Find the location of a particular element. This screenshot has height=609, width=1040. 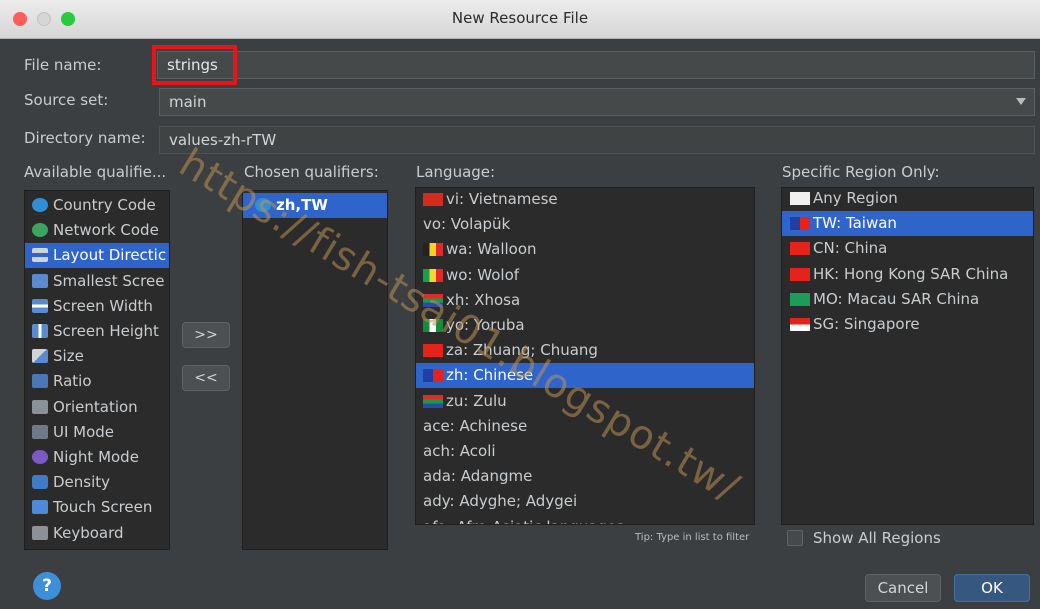

list-item: vo: Volapük is located at coordinates (585, 224).